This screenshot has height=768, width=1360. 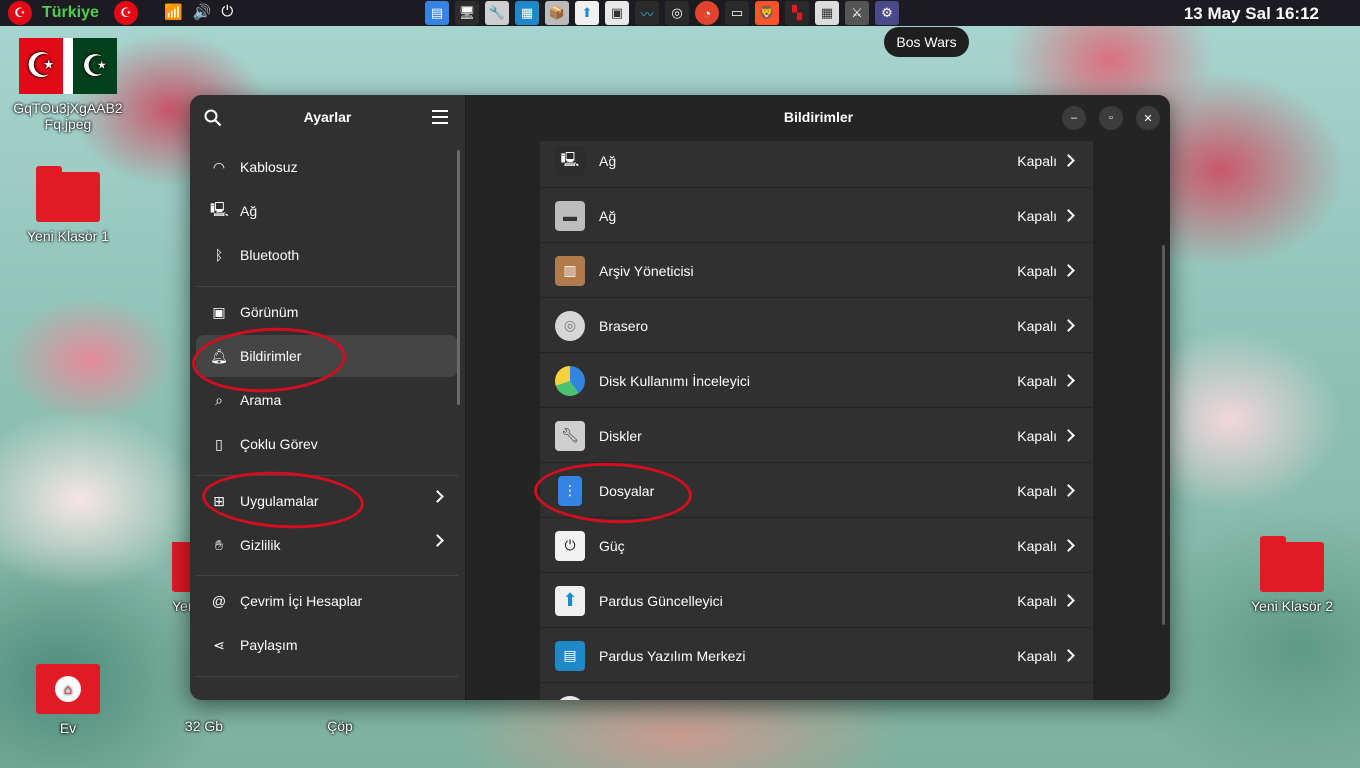 I want to click on list-item: 🔧︎ Diskler Kapalı, so click(x=816, y=436).